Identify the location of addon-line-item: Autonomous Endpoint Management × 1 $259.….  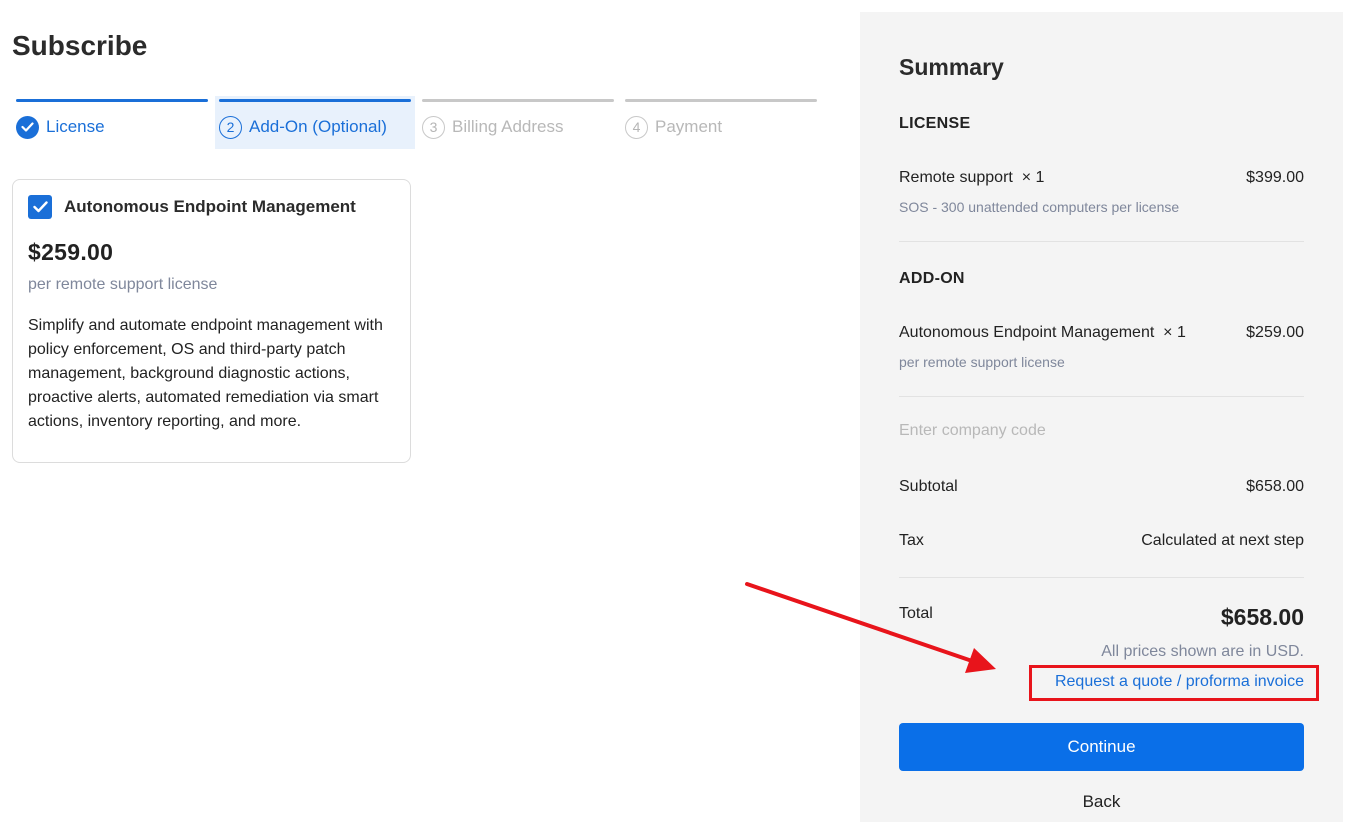
(1101, 333).